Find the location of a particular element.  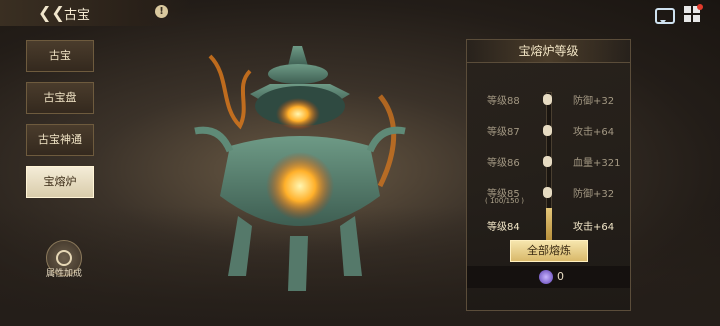

melt-all-button: 全部熔炼 is located at coordinates (549, 251).